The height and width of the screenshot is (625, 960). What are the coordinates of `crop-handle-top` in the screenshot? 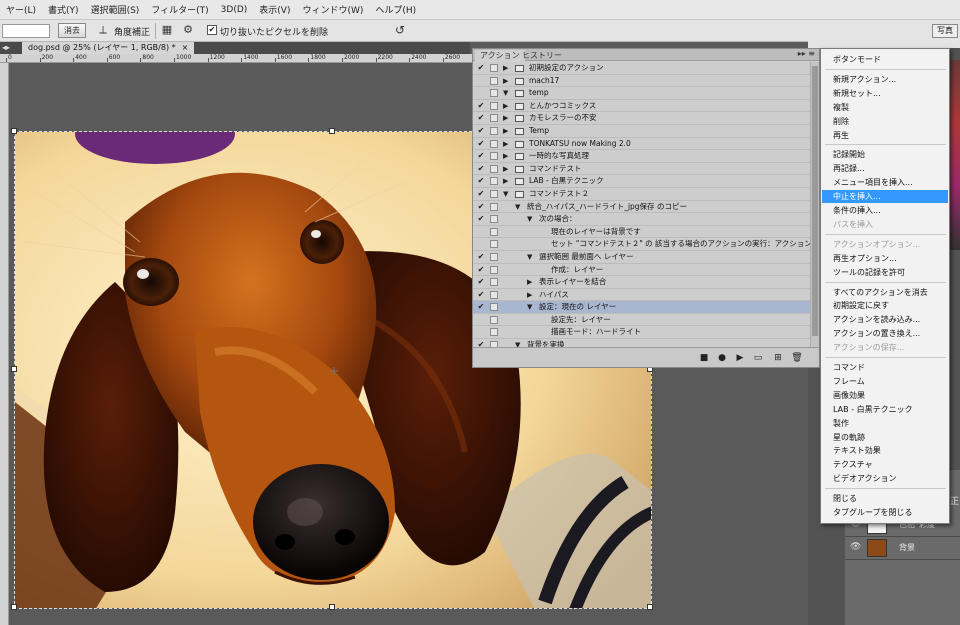 It's located at (332, 131).